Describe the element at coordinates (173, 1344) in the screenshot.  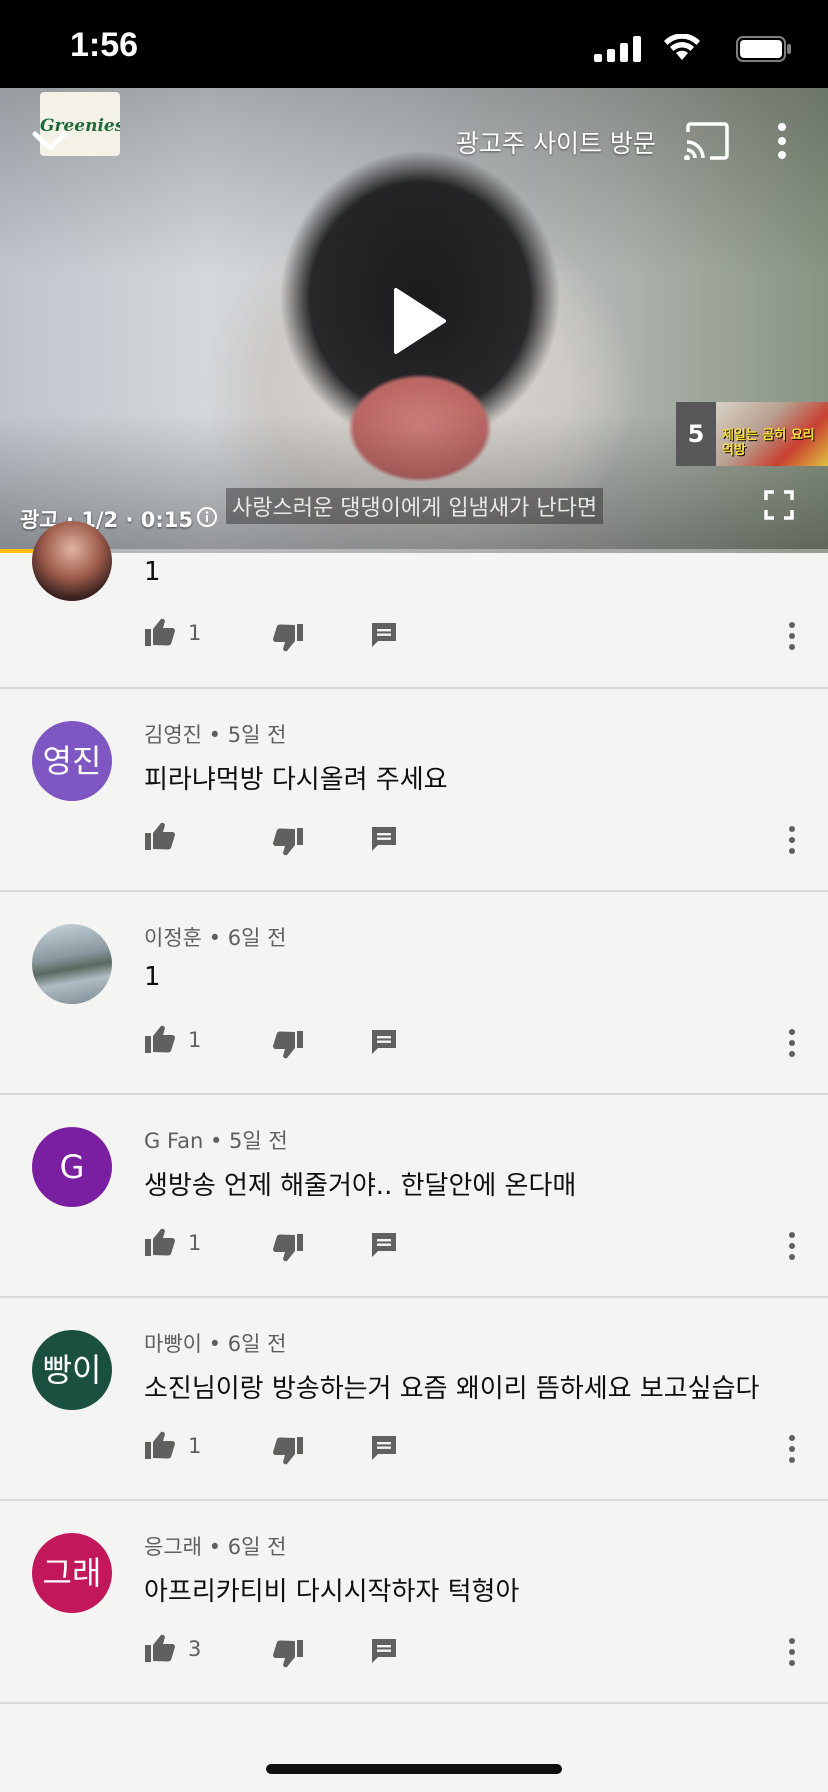
I see `comment-author: 마빵이` at that location.